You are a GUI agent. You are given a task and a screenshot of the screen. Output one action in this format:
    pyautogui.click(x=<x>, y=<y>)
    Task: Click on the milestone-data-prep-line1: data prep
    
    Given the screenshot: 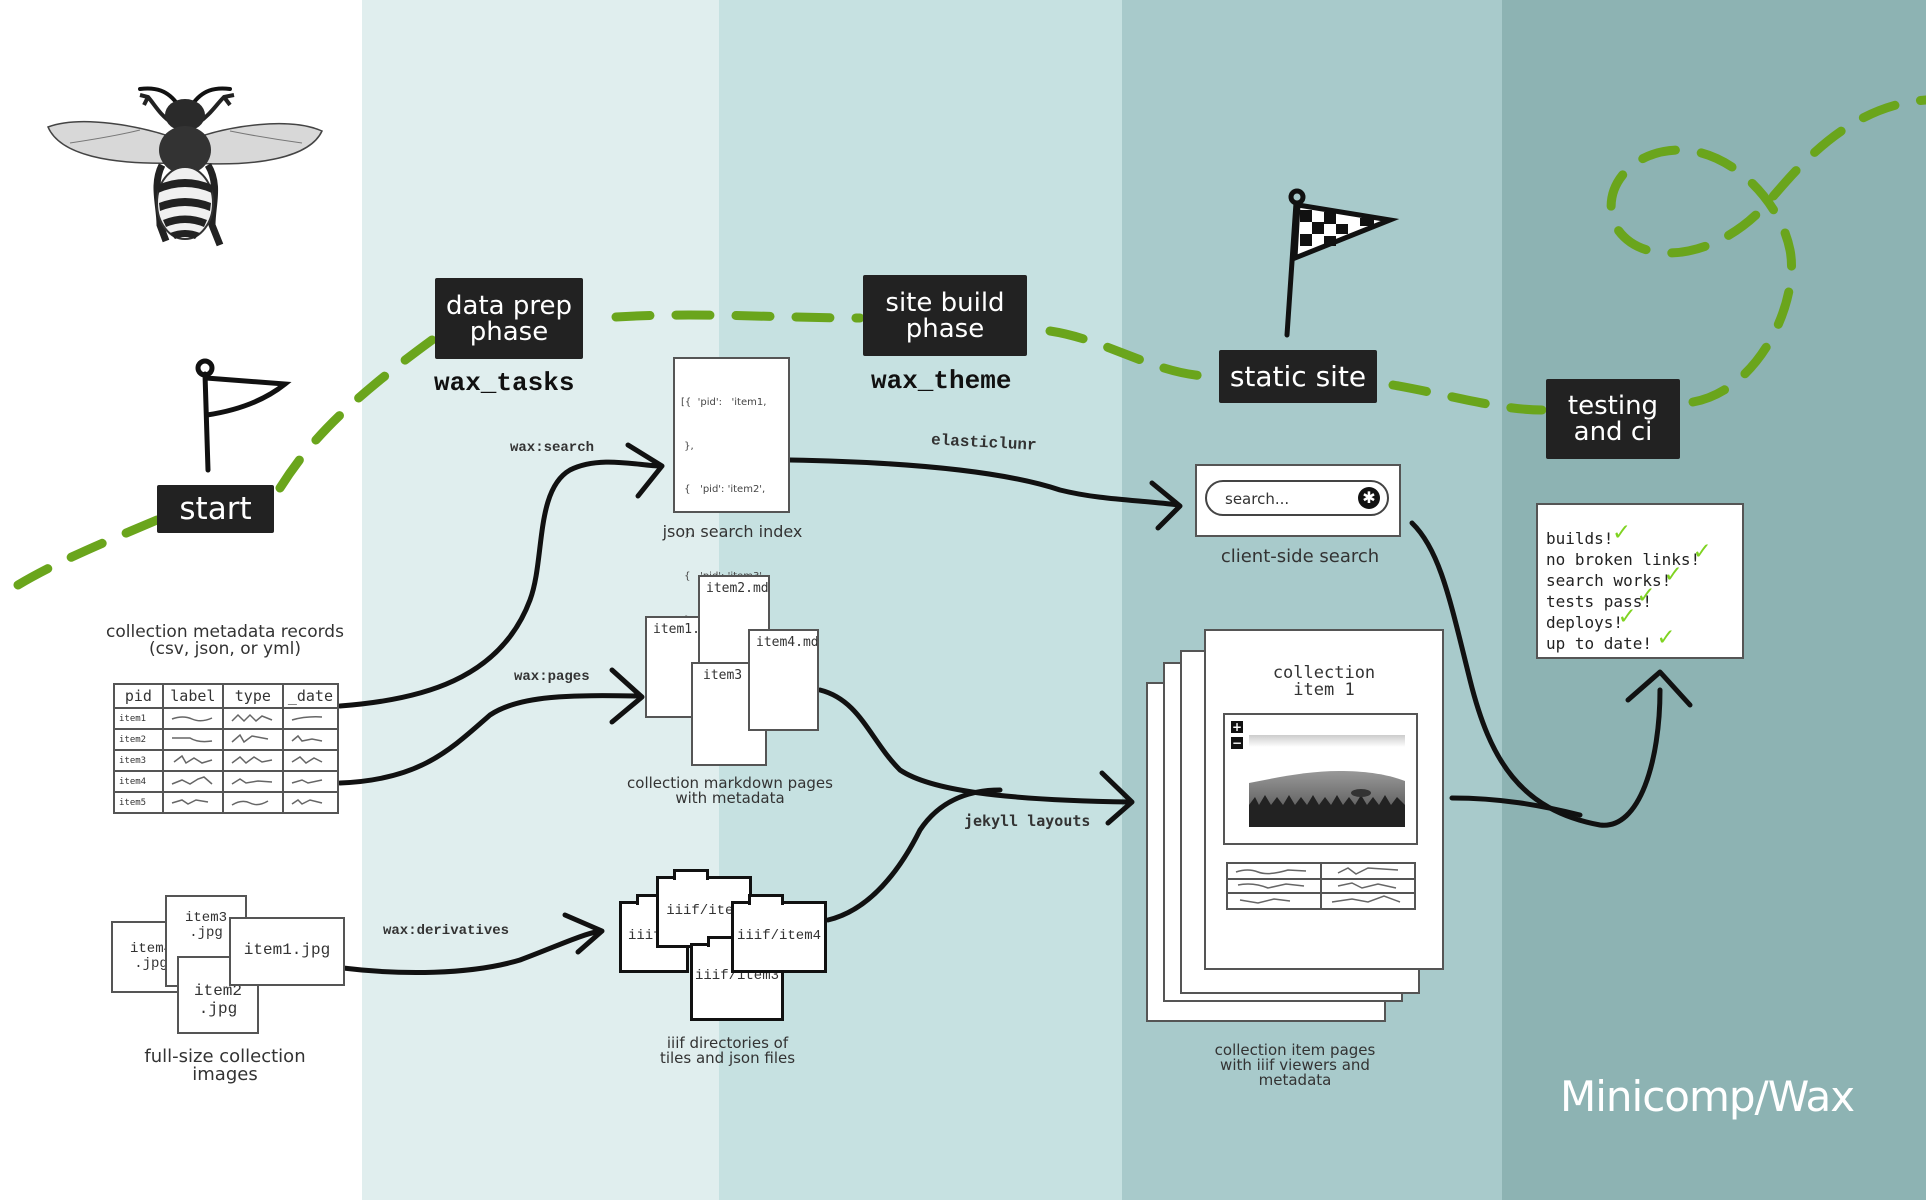 What is the action you would take?
    pyautogui.click(x=509, y=305)
    